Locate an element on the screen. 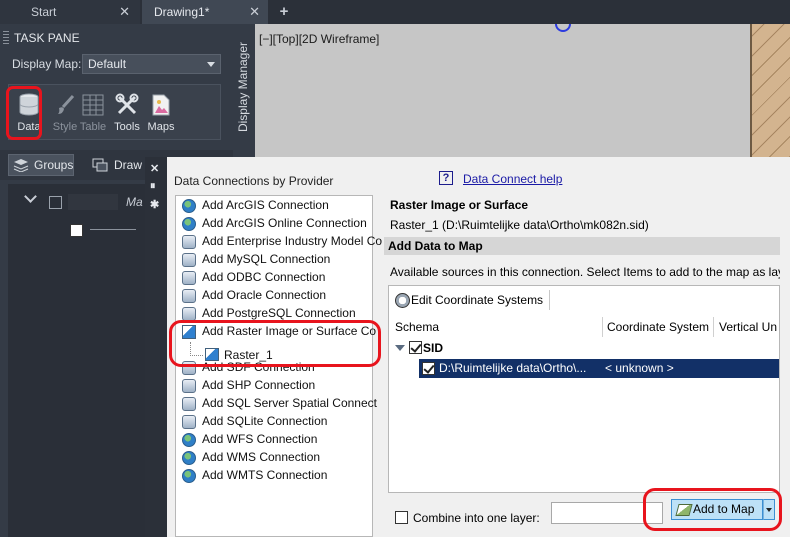  schema-group-label: SID is located at coordinates (433, 348).